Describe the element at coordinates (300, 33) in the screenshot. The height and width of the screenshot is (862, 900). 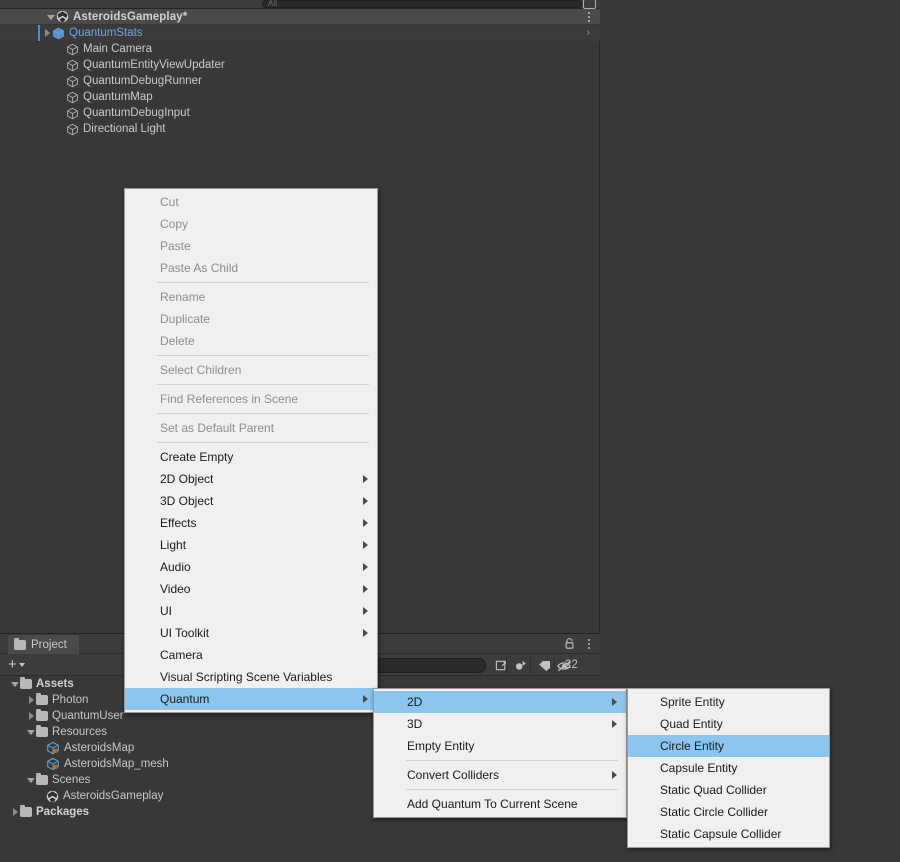
I see `hierarchy-item-quantumstats: QuantumStats ›` at that location.